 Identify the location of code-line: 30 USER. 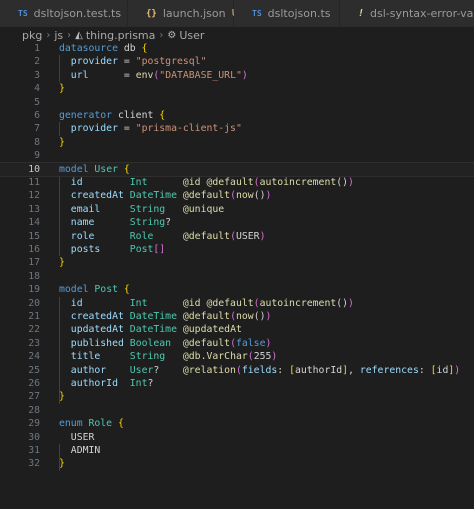
(237, 437).